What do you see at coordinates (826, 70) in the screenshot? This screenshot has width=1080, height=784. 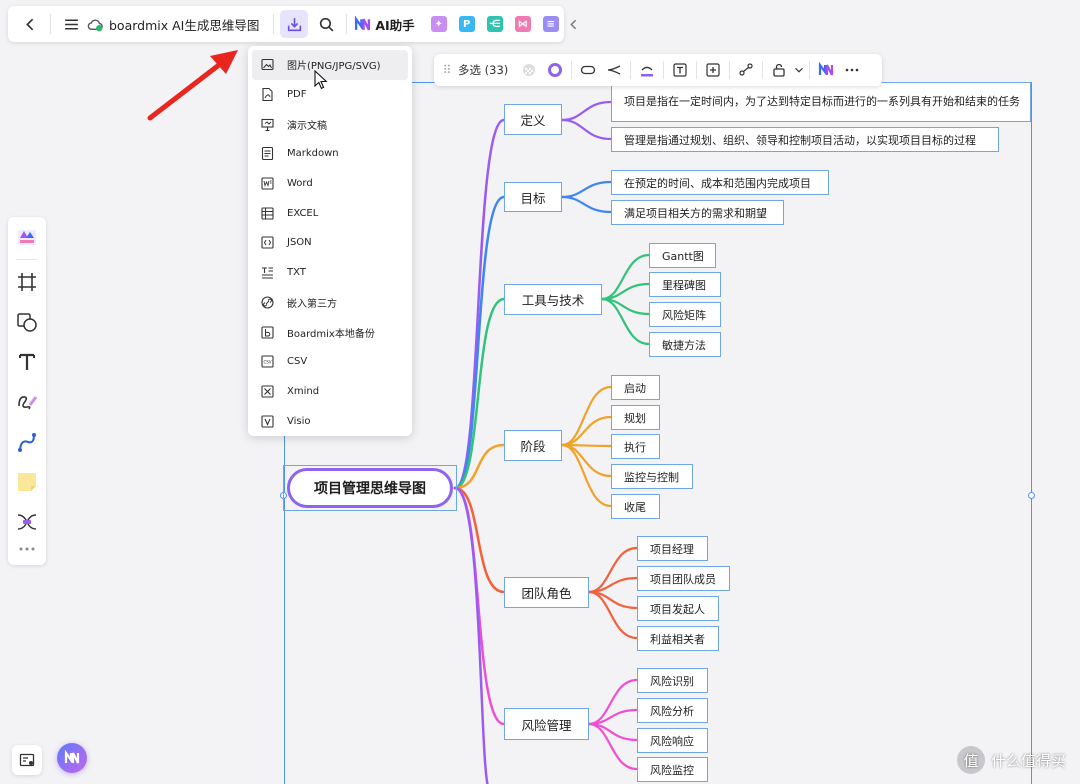 I see `ai-action-button` at bounding box center [826, 70].